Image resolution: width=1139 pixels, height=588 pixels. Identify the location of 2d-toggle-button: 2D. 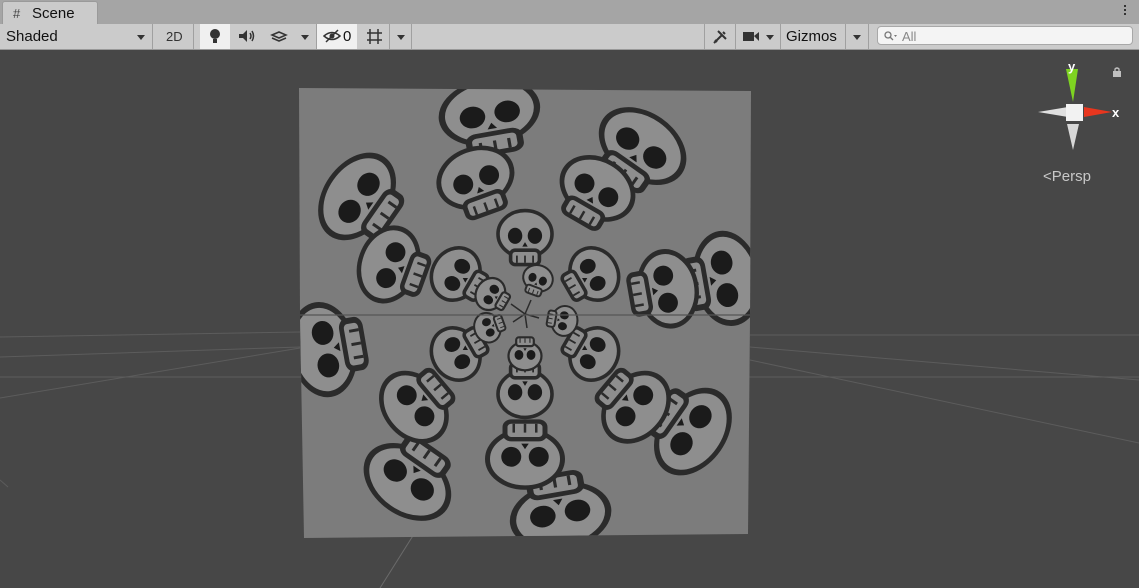
(174, 36).